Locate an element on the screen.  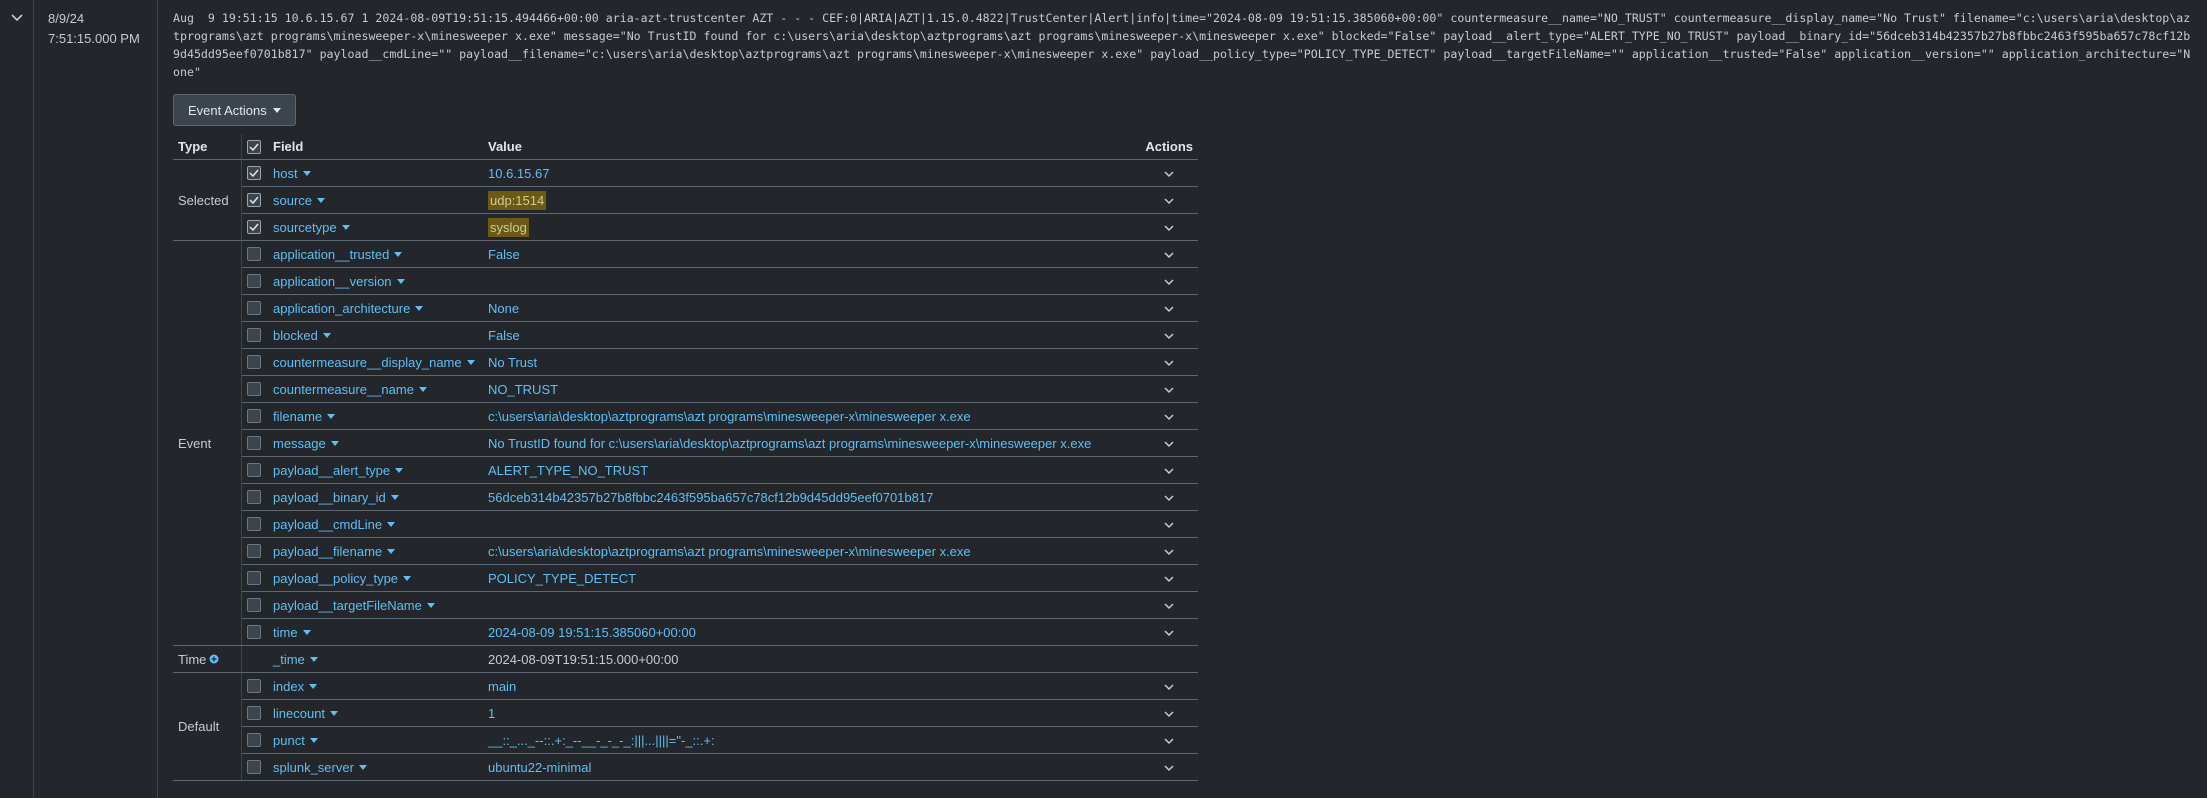
field-name-link: payload__targetFileName is located at coordinates (354, 605).